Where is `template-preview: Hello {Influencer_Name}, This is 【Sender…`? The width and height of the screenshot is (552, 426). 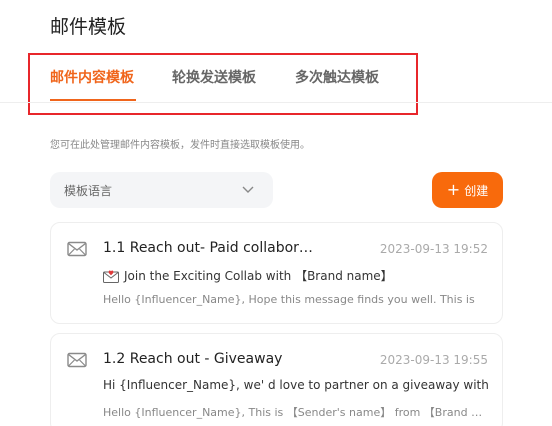 template-preview: Hello {Influencer_Name}, This is 【Sender… is located at coordinates (295, 412).